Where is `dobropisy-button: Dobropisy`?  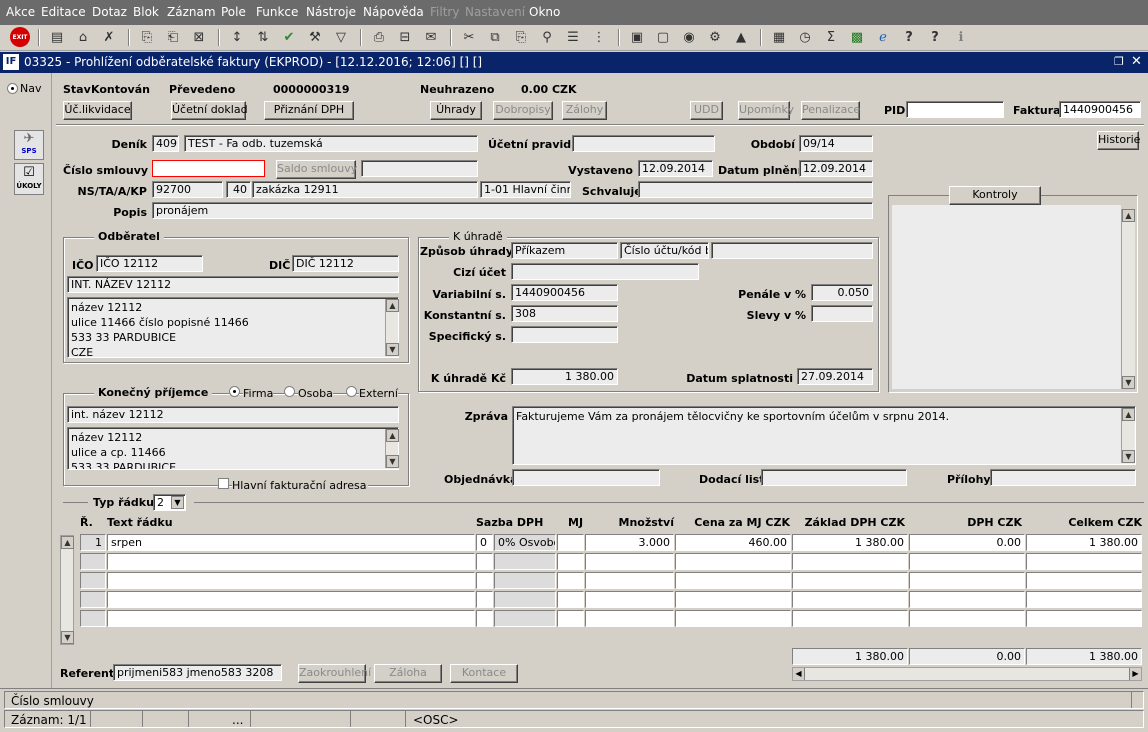
dobropisy-button: Dobropisy is located at coordinates (523, 110).